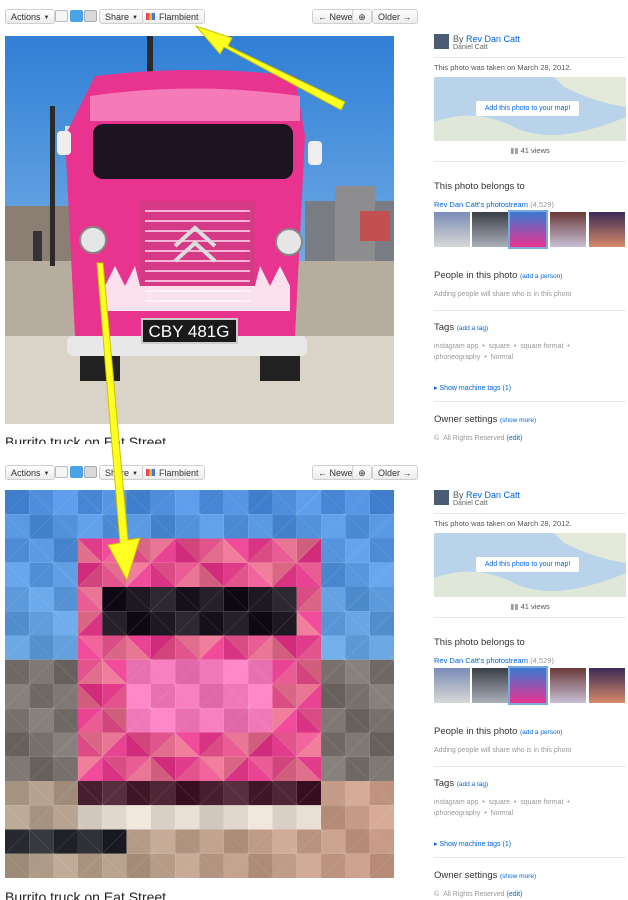  What do you see at coordinates (503, 523) in the screenshot?
I see `taken-date: This photo was taken on March 28, 2012.` at bounding box center [503, 523].